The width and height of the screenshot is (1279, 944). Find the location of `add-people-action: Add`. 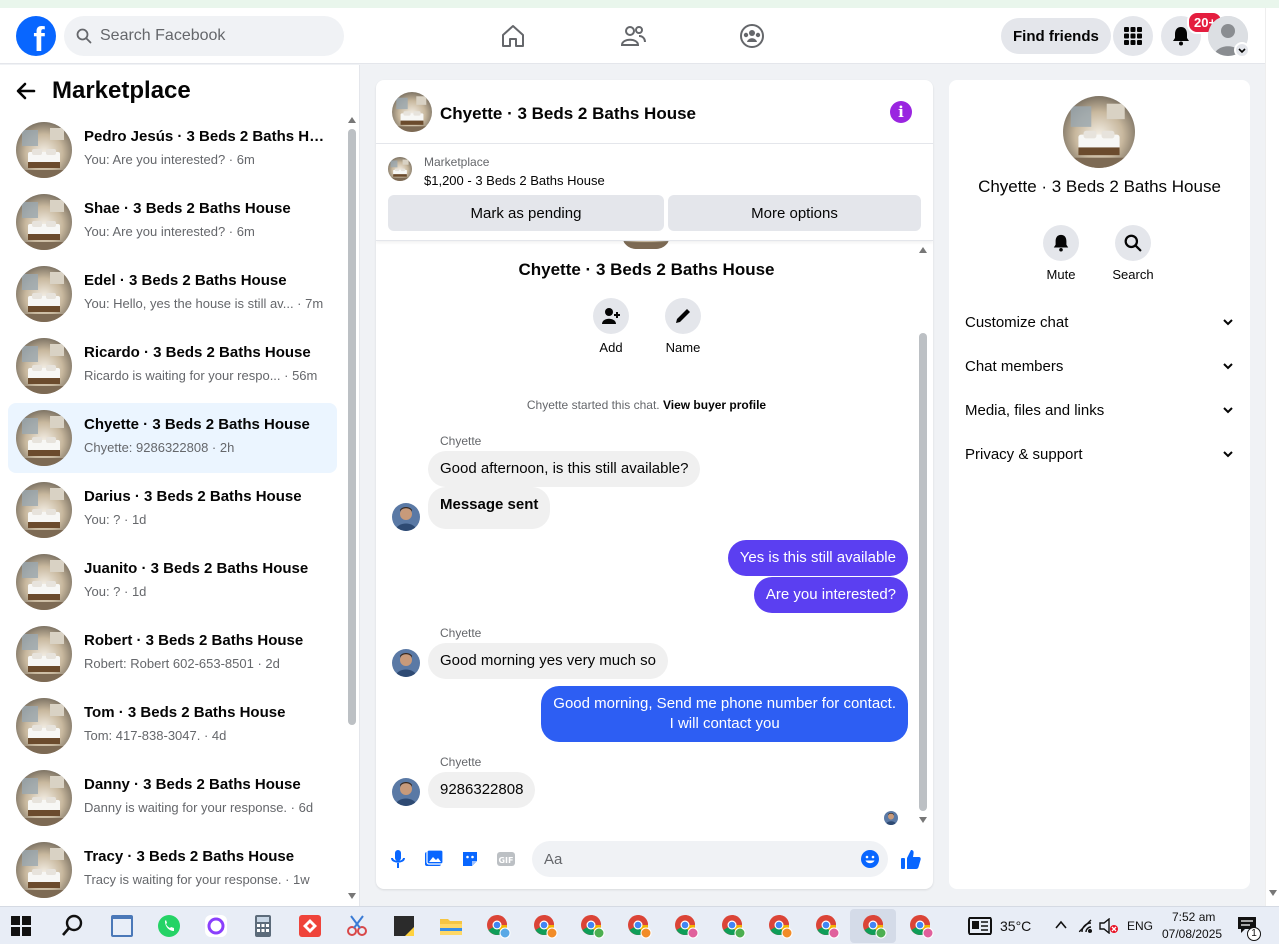

add-people-action: Add is located at coordinates (611, 326).